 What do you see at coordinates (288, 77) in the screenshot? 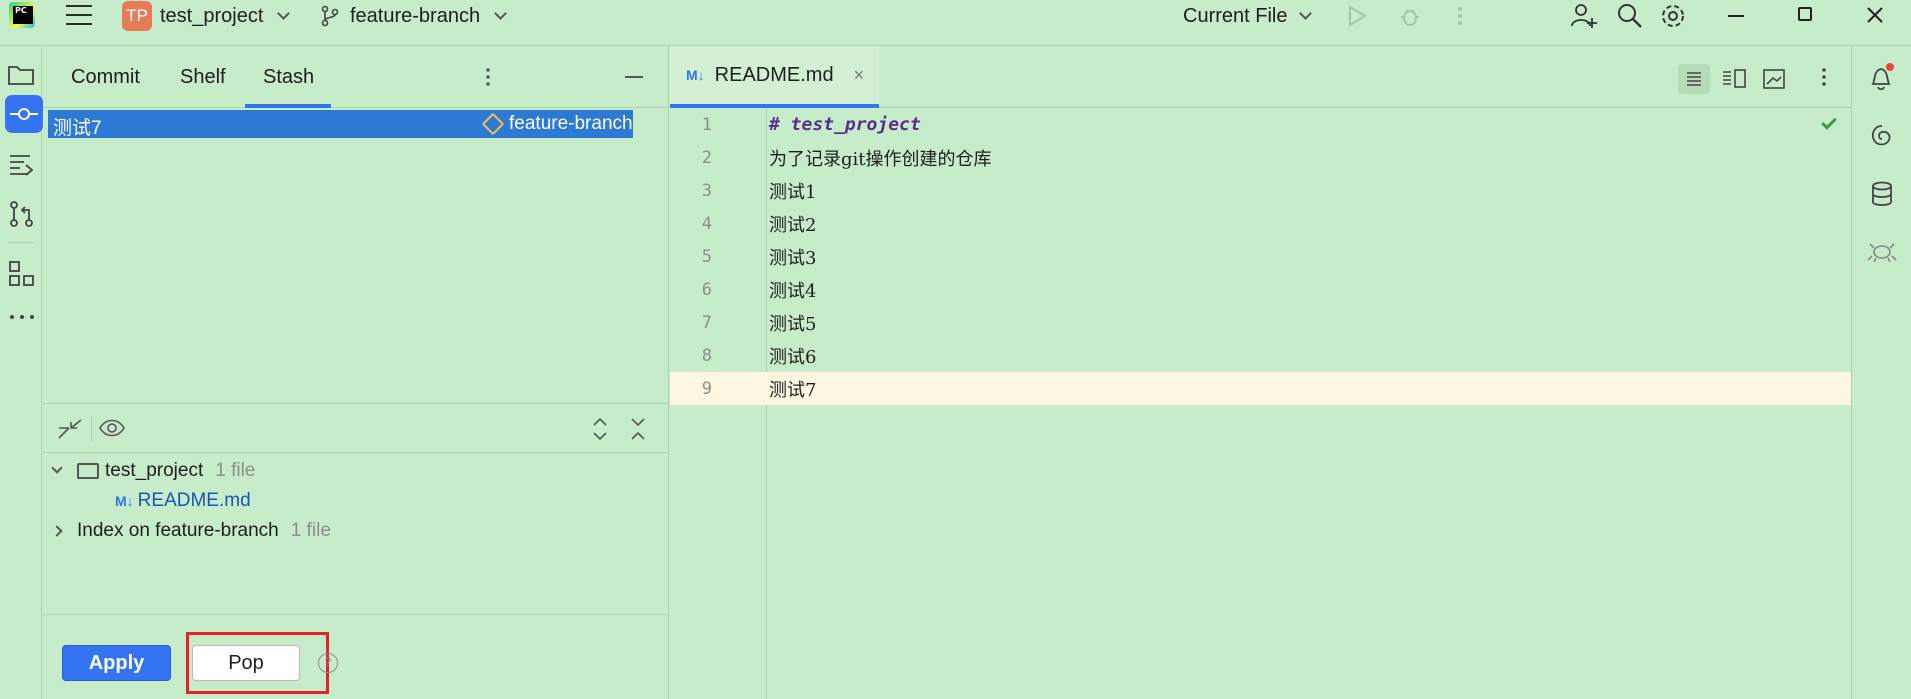
I see `tab-stash: Stash` at bounding box center [288, 77].